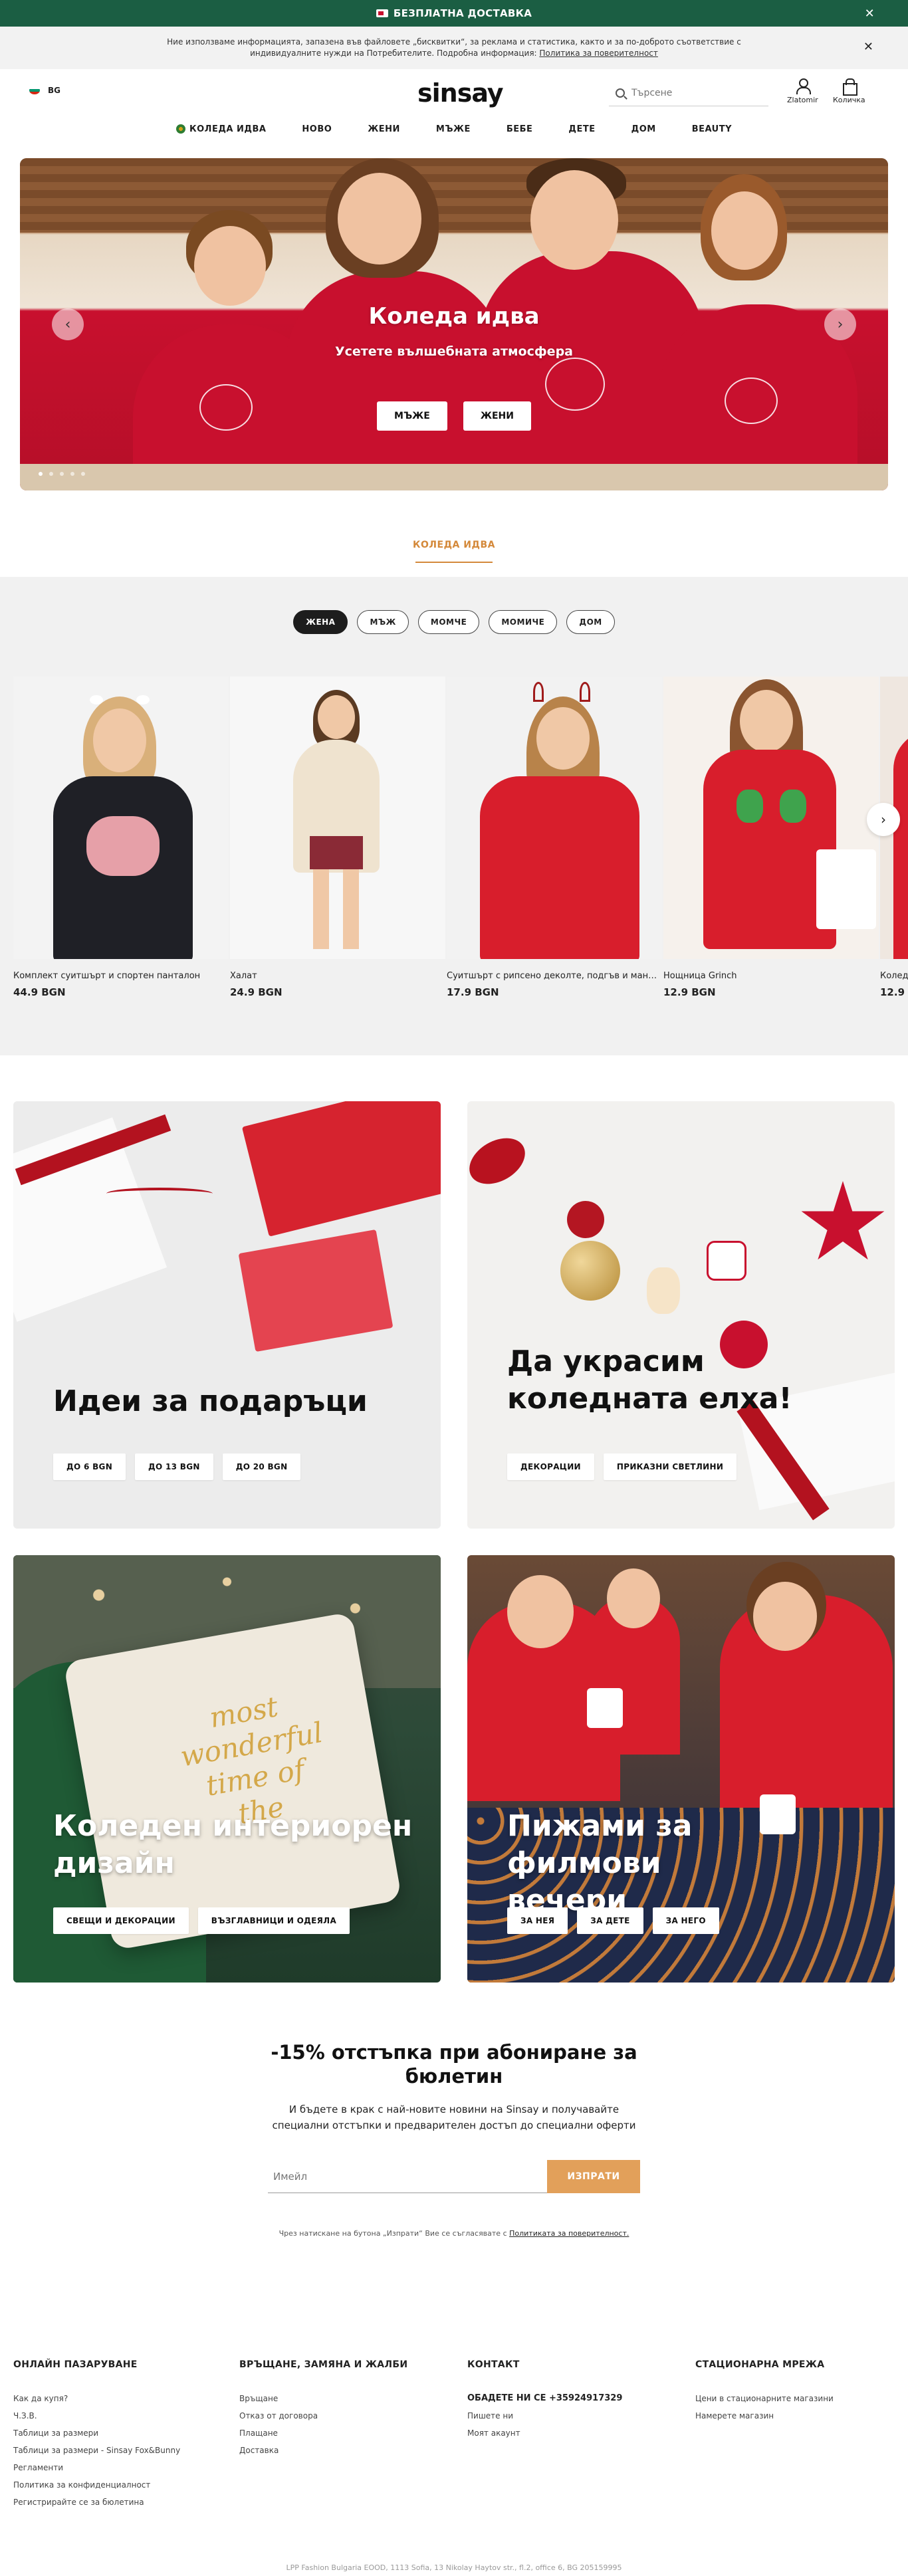 Image resolution: width=908 pixels, height=2576 pixels. What do you see at coordinates (339, 2398) in the screenshot?
I see `footer-link: Връщане` at bounding box center [339, 2398].